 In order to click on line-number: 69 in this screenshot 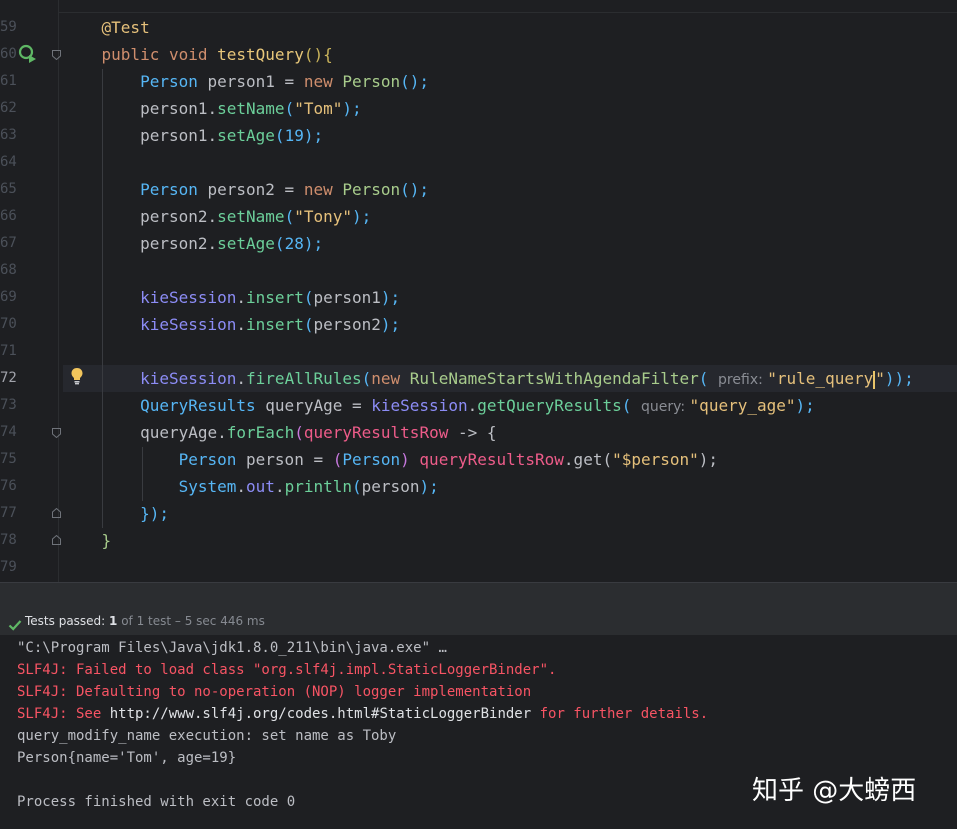, I will do `click(8, 297)`.